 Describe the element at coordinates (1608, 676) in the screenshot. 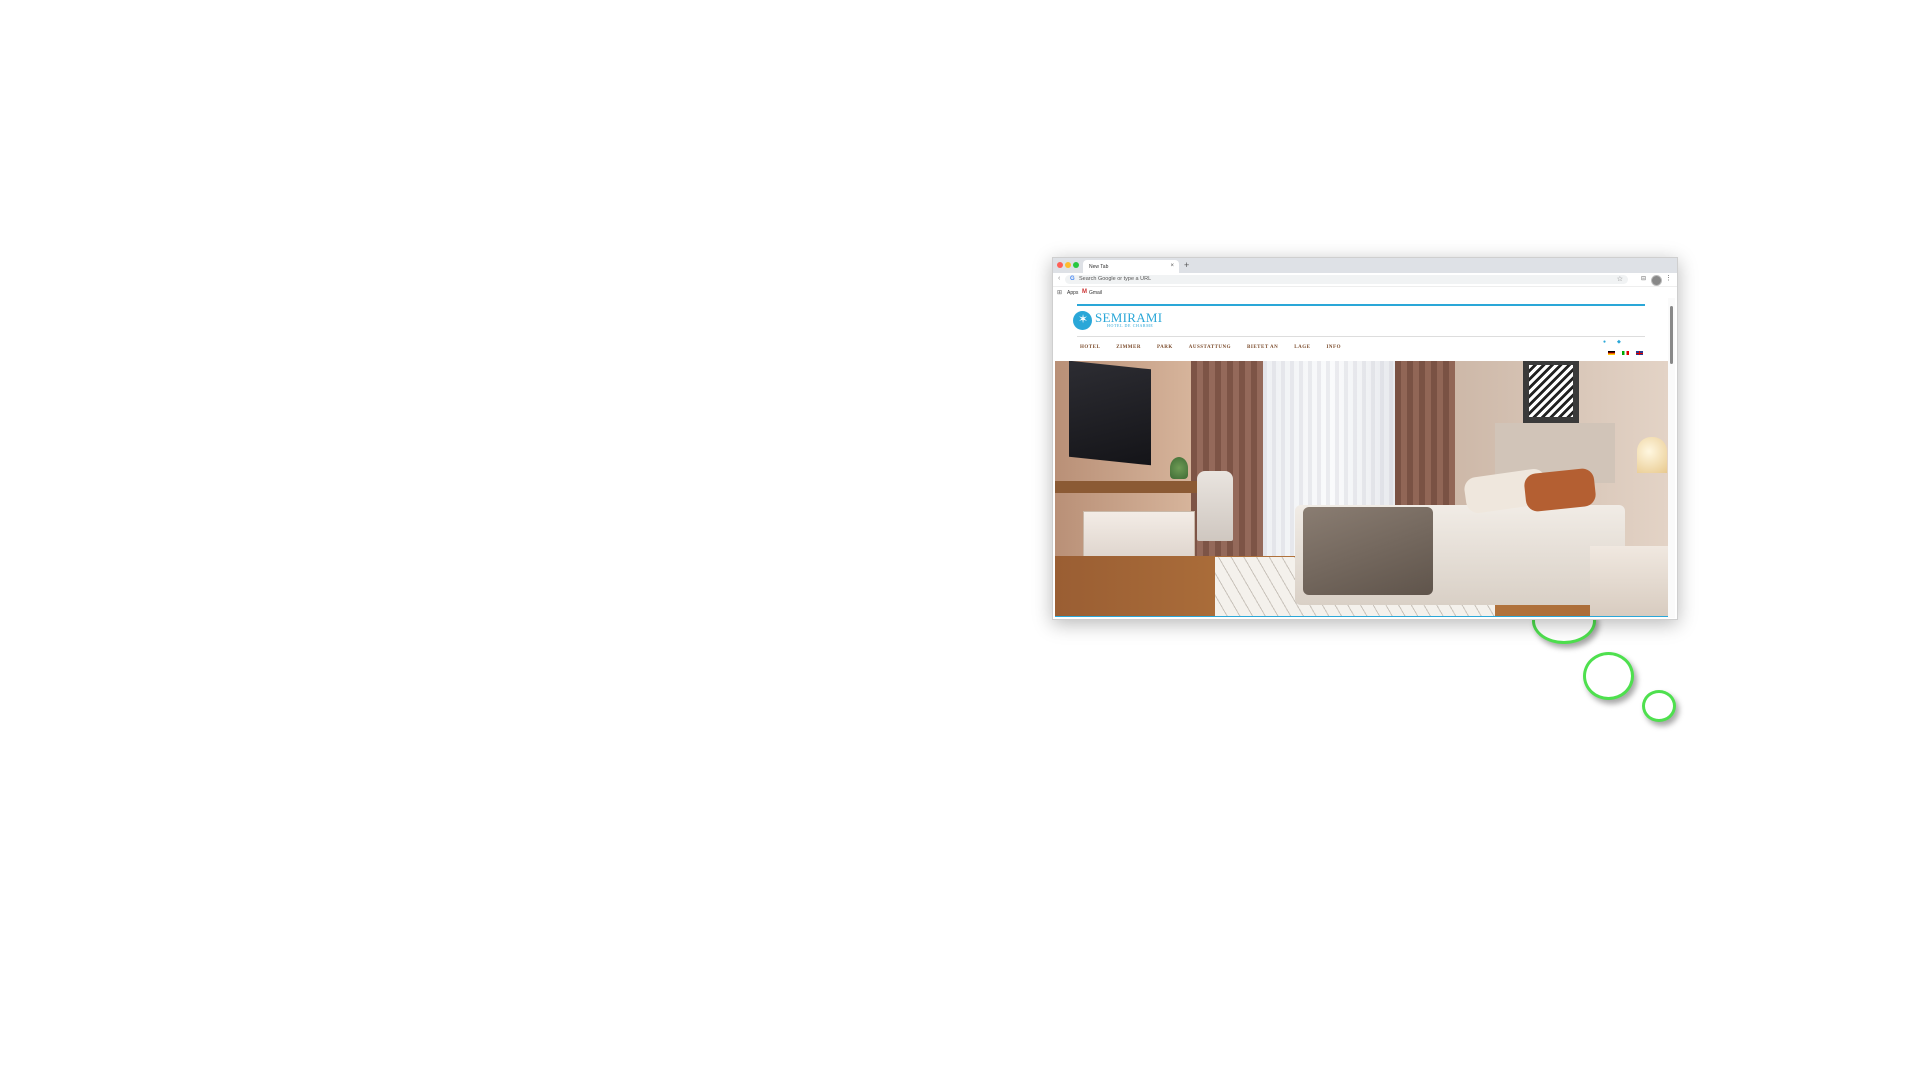

I see `thought-bubble-medium` at that location.